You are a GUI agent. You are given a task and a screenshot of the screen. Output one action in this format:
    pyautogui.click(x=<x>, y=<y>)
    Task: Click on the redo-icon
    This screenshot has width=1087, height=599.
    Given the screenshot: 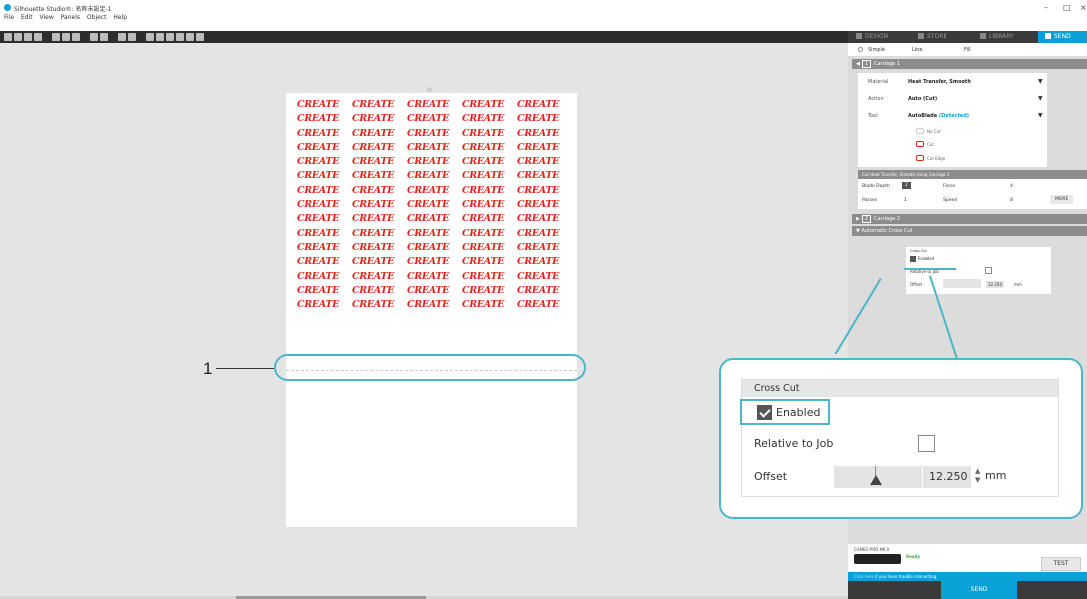 What is the action you would take?
    pyautogui.click(x=104, y=37)
    